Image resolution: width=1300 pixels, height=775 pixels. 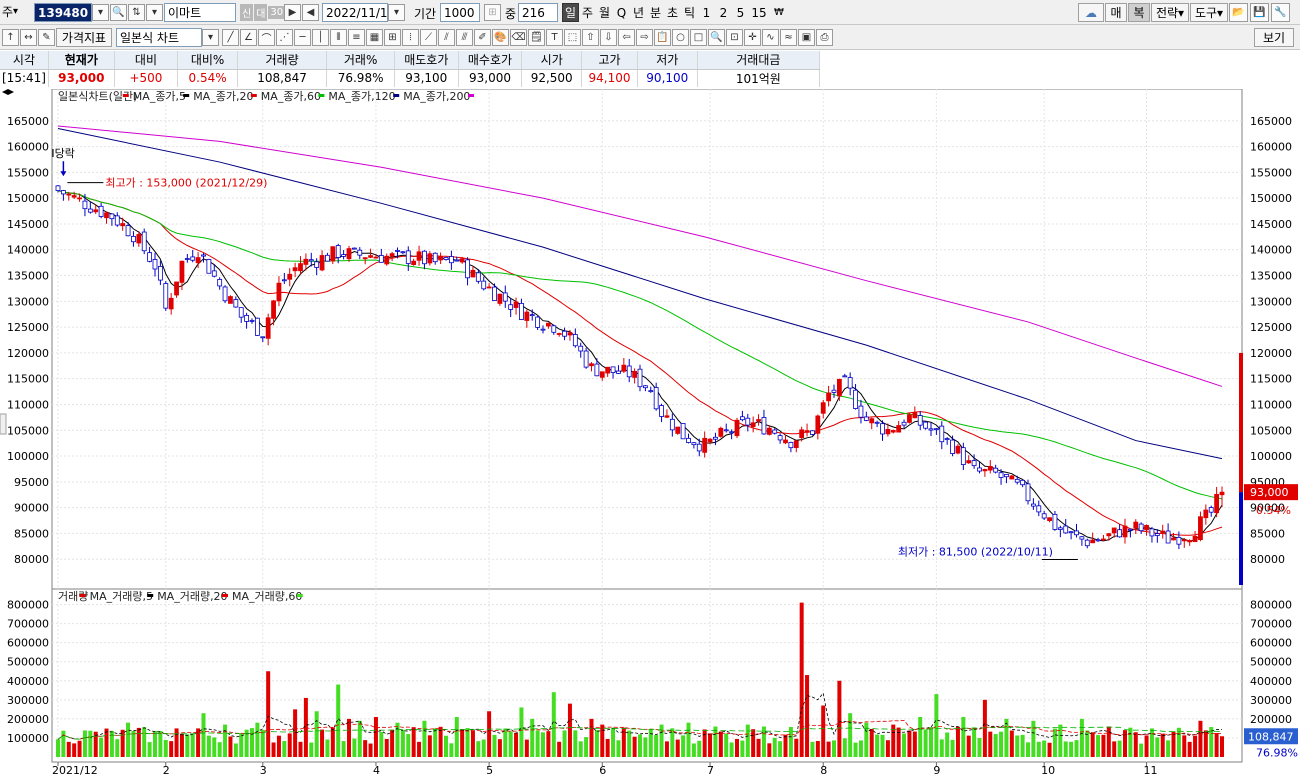 What do you see at coordinates (482, 37) in the screenshot?
I see `pen-icon: ✐` at bounding box center [482, 37].